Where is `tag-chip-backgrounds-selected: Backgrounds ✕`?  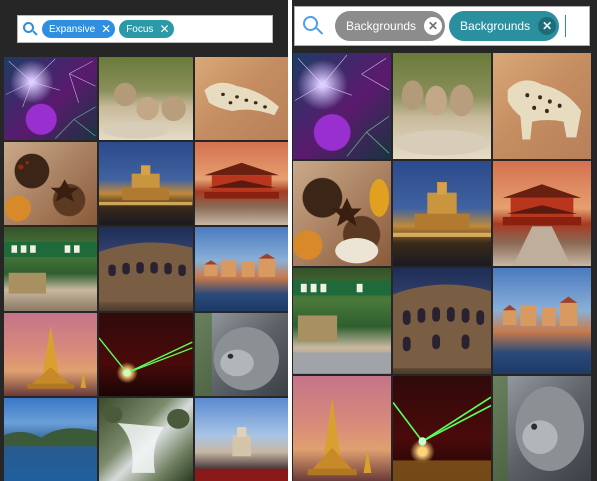 tag-chip-backgrounds-selected: Backgrounds ✕ is located at coordinates (504, 26).